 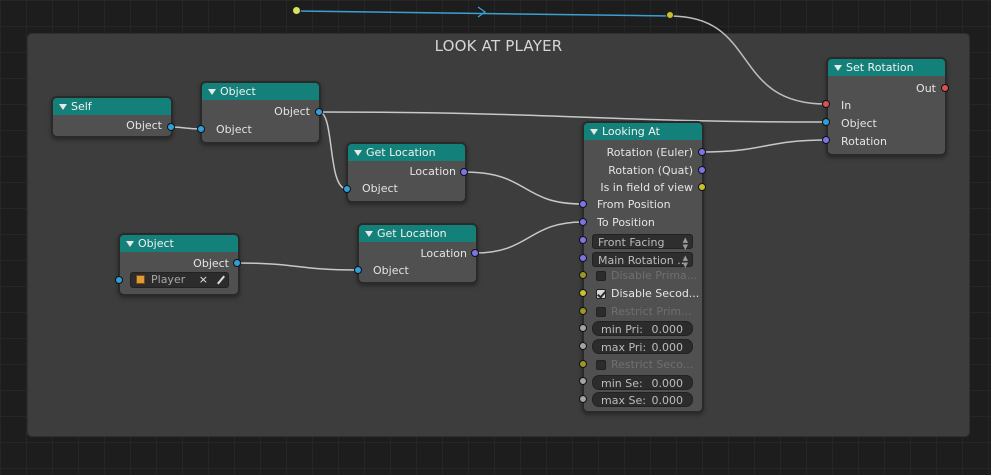 I want to click on field-label: max Pri:, so click(x=624, y=347).